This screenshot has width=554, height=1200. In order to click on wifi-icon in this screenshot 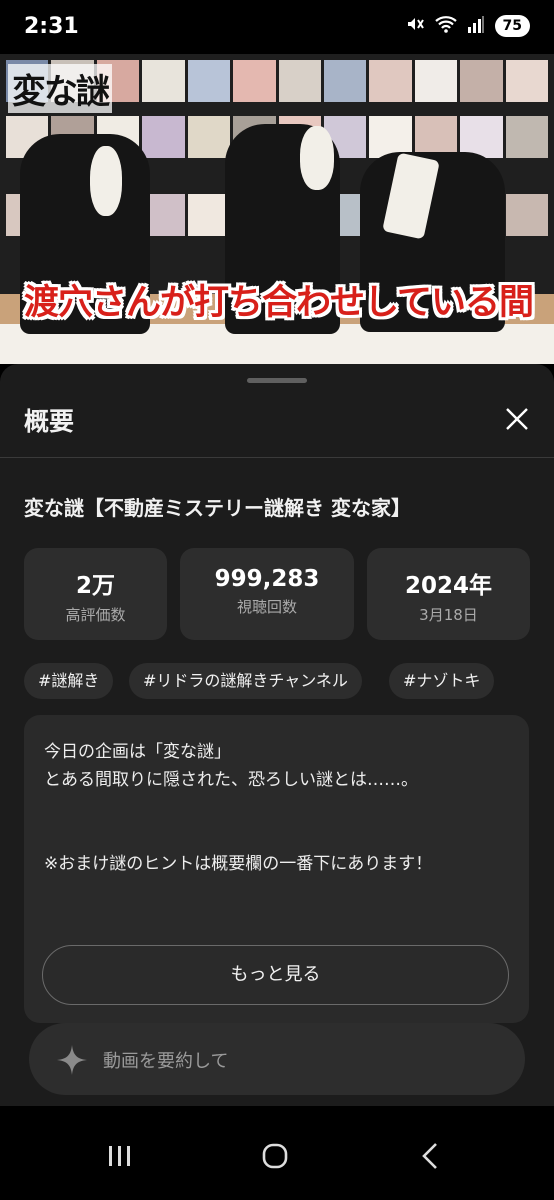, I will do `click(445, 26)`.